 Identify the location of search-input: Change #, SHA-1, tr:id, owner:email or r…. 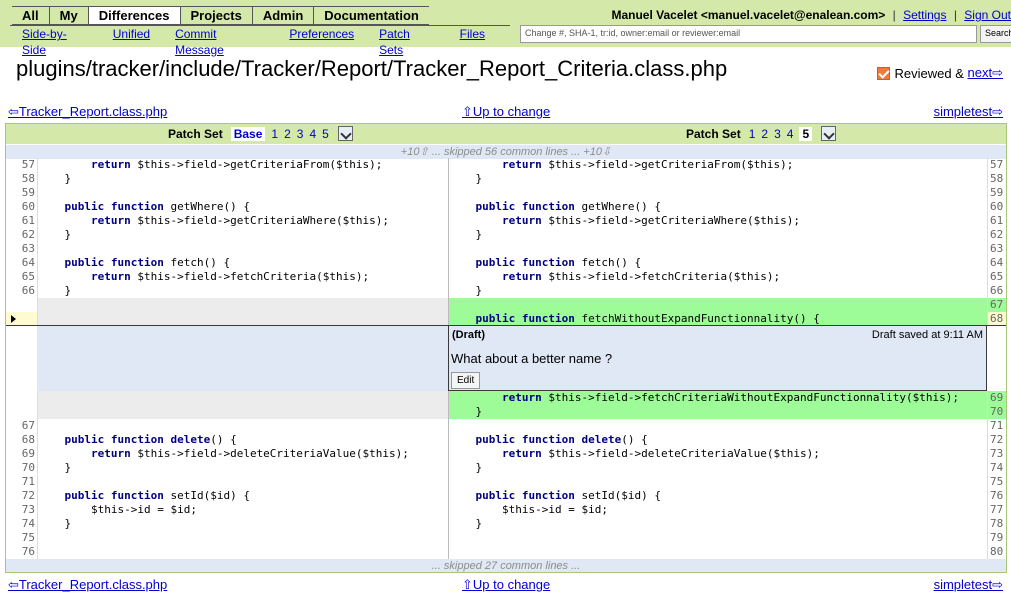
(748, 34).